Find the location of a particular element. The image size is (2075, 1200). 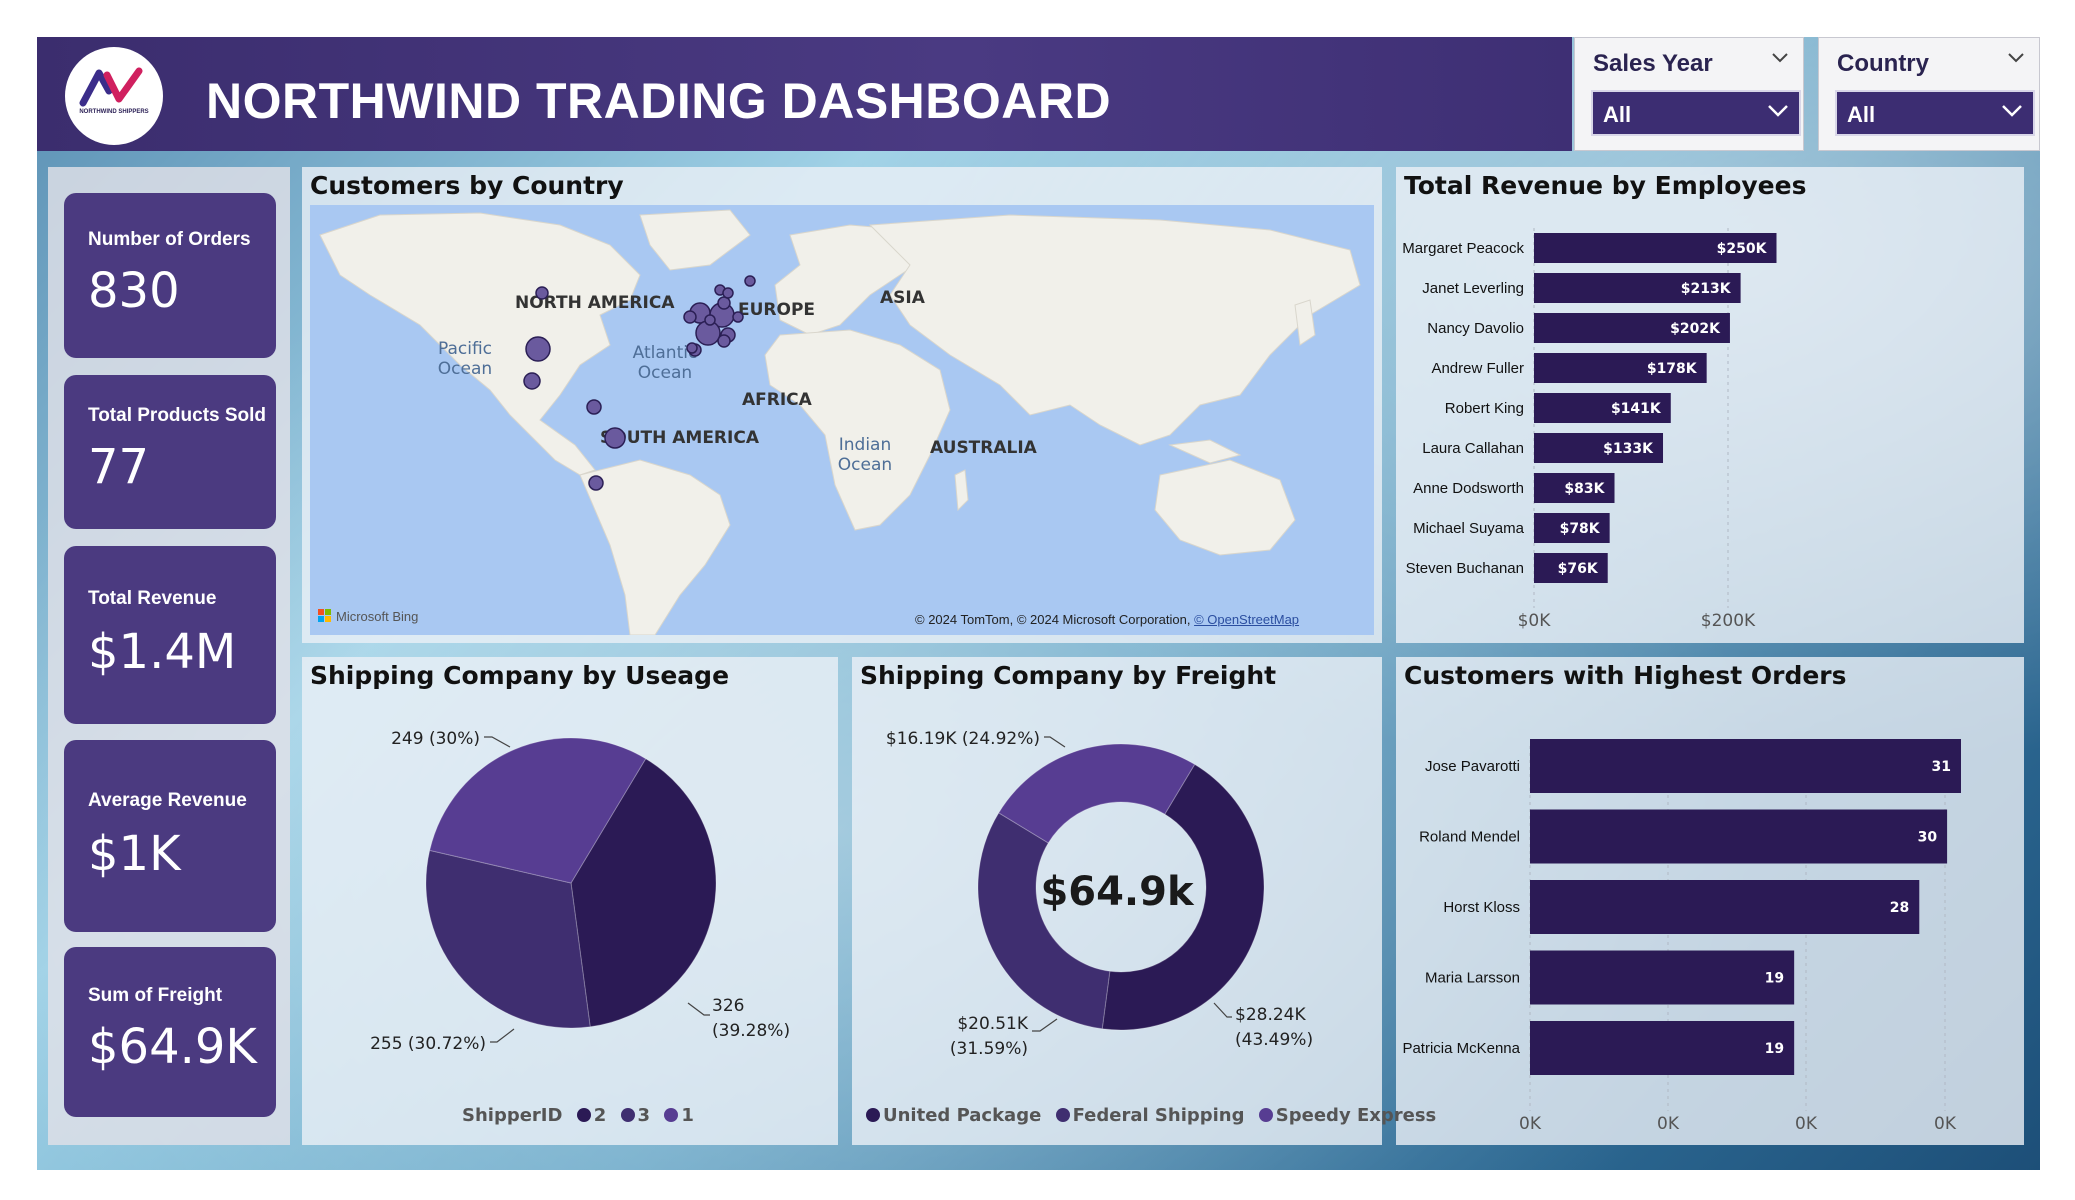

data-label: $83K is located at coordinates (1584, 489).